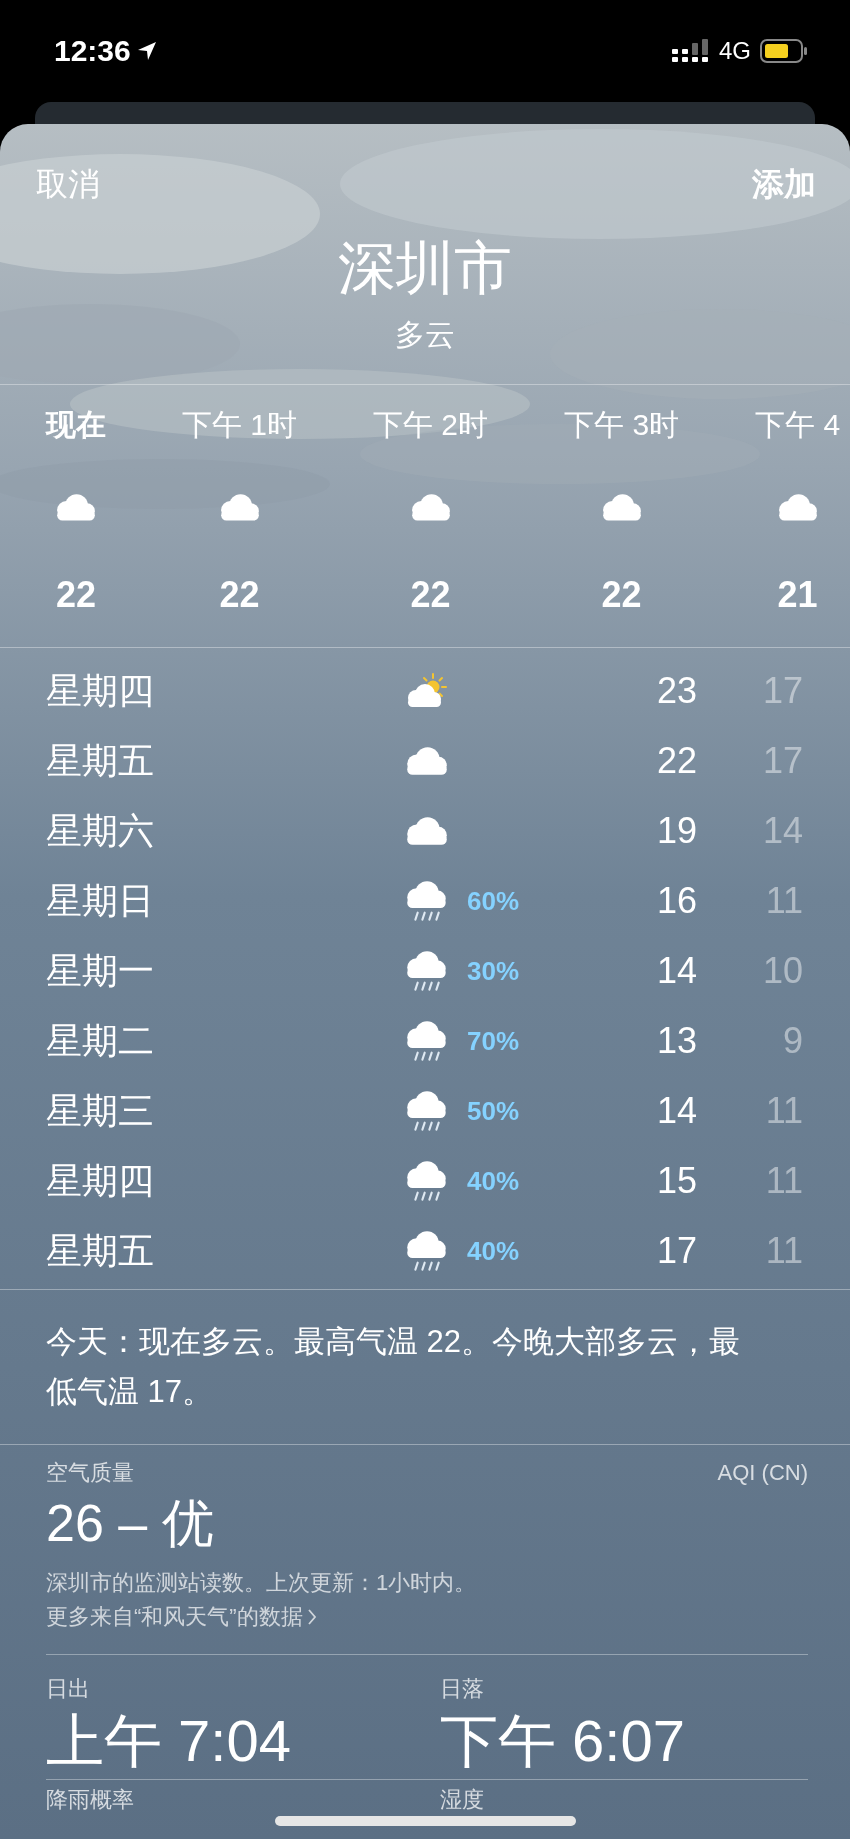  I want to click on data-source-link: 更多来自“和风天气”的数据, so click(181, 1617).